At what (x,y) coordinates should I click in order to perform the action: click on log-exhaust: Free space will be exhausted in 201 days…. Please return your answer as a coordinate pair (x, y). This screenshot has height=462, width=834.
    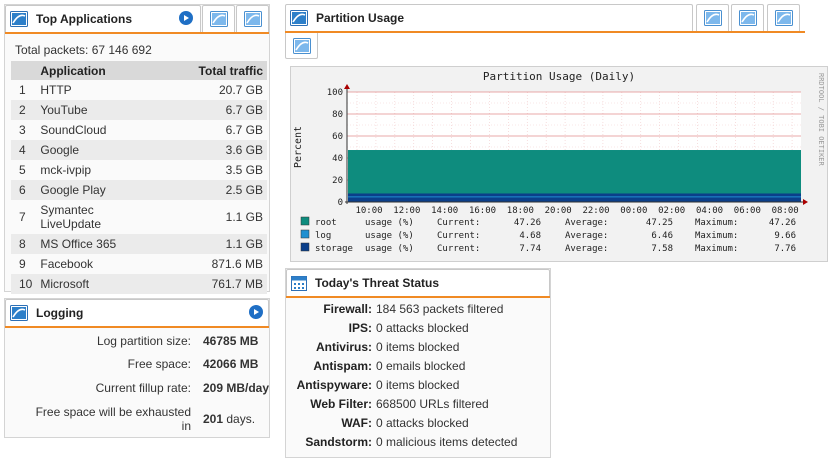
    Looking at the image, I should click on (142, 420).